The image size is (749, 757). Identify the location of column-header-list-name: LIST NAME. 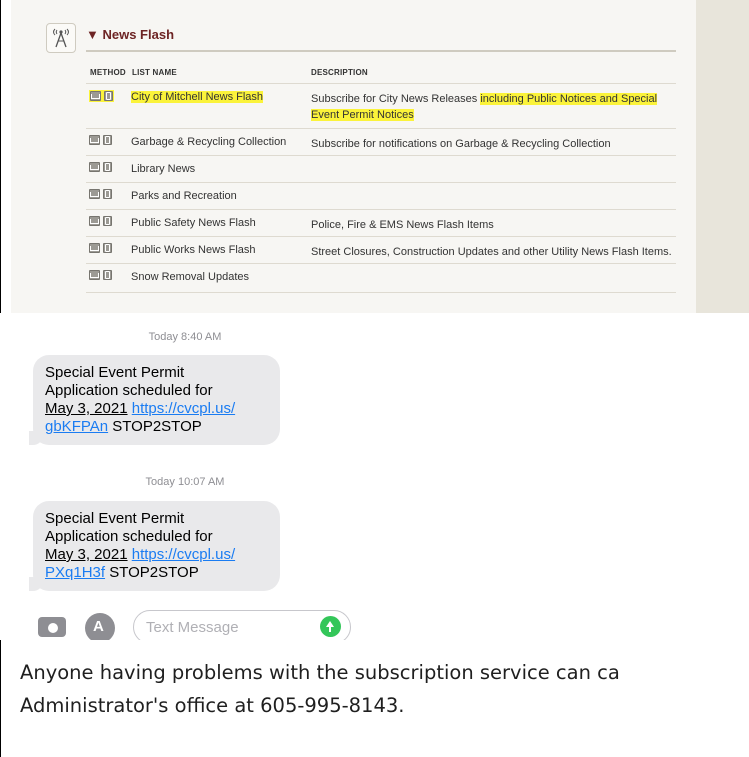
(154, 72).